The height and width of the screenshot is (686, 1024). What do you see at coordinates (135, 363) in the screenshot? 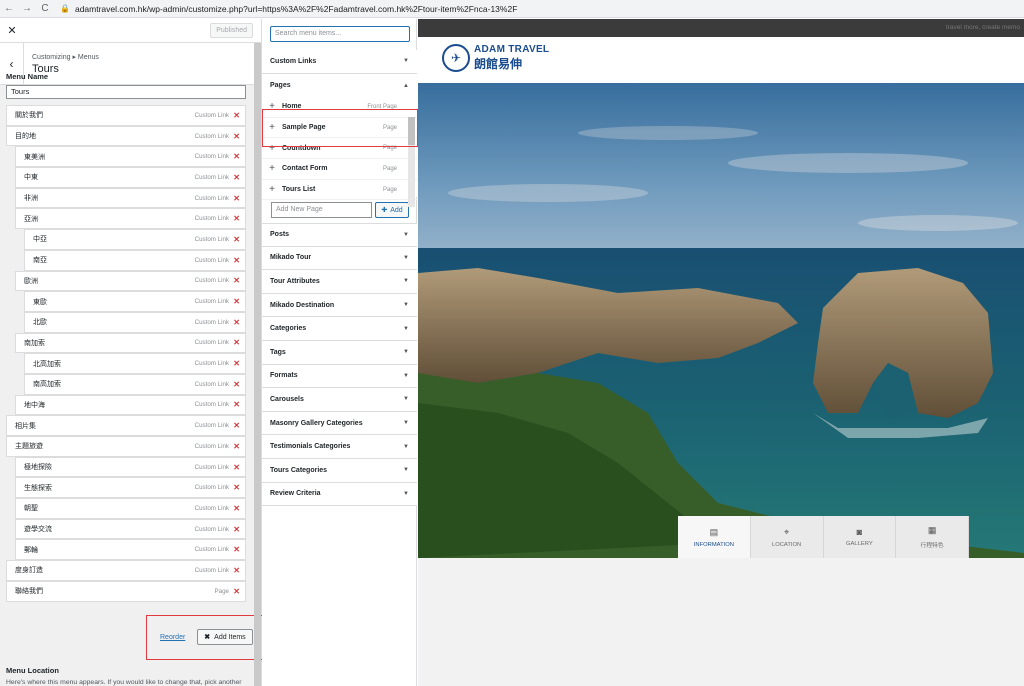
I see `menu-item: 北高加索 Custom Link ✕` at bounding box center [135, 363].